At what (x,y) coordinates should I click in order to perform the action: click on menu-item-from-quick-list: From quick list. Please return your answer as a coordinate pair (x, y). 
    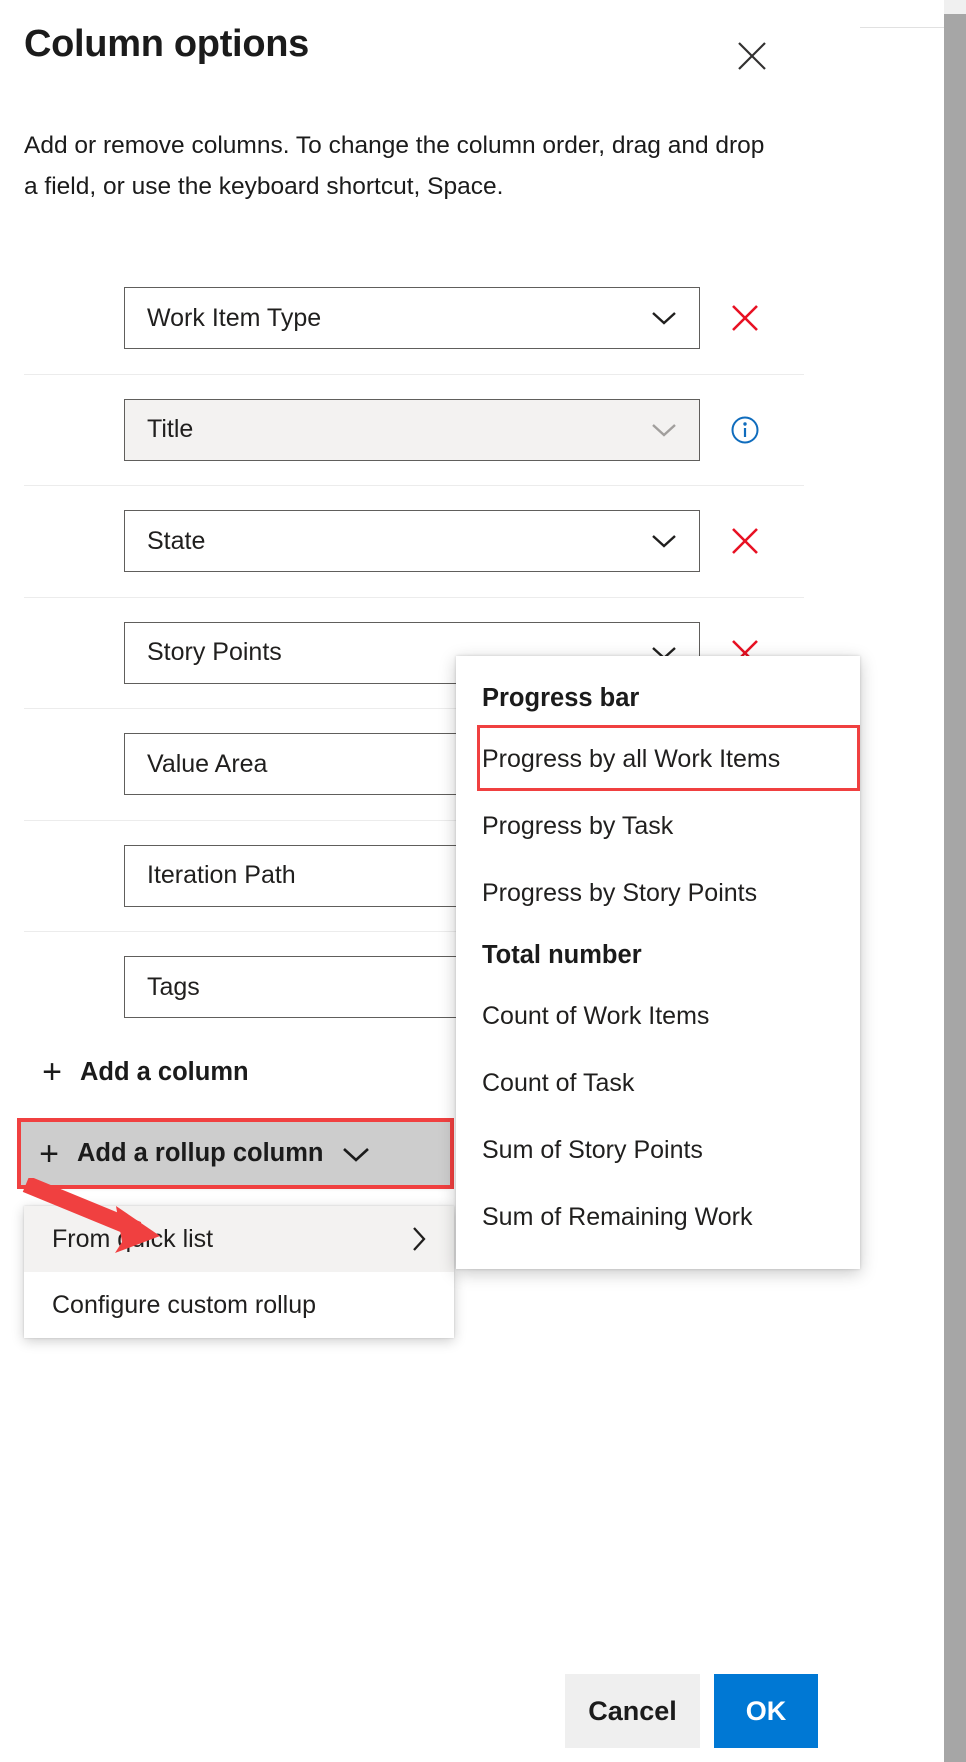
    Looking at the image, I should click on (239, 1239).